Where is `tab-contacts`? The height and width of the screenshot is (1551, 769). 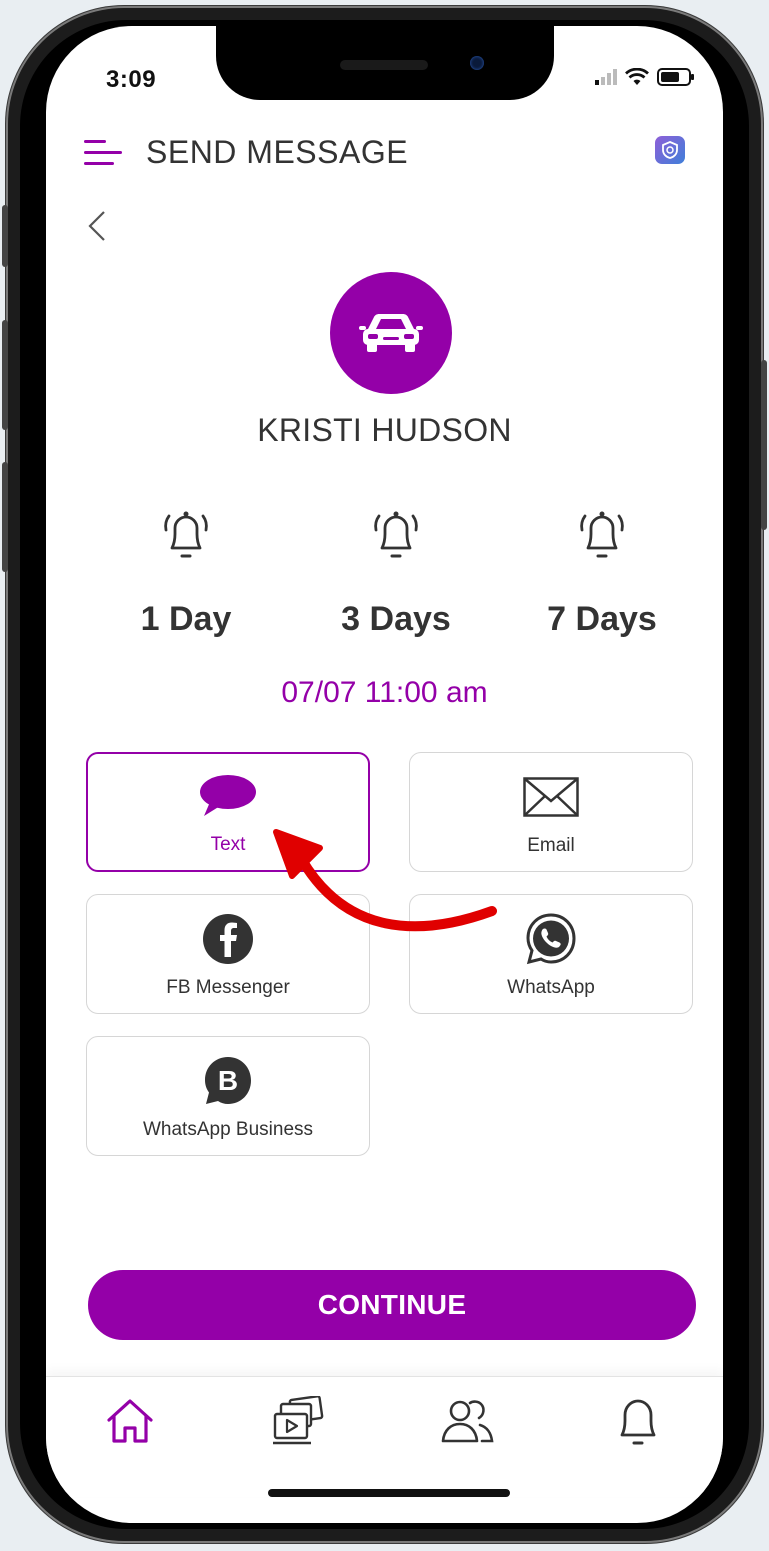
tab-contacts is located at coordinates (468, 1421).